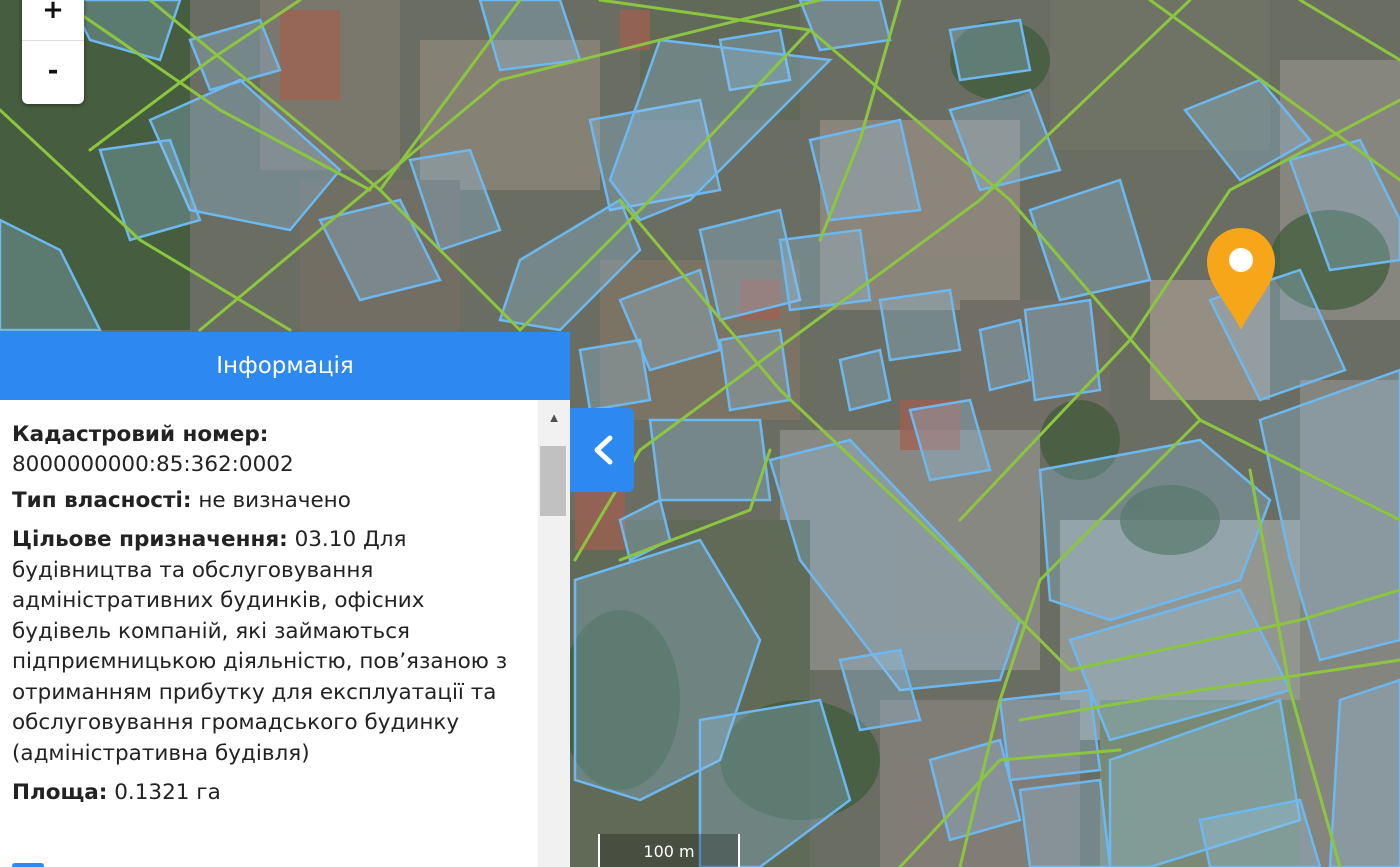  Describe the element at coordinates (274, 500) in the screenshot. I see `ownership-value: не визначено` at that location.